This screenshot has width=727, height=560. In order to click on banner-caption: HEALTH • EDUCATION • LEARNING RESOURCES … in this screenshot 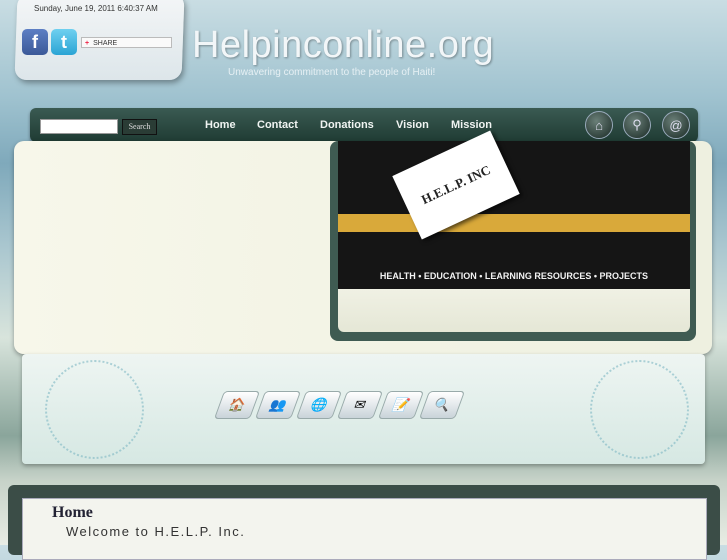, I will do `click(514, 276)`.